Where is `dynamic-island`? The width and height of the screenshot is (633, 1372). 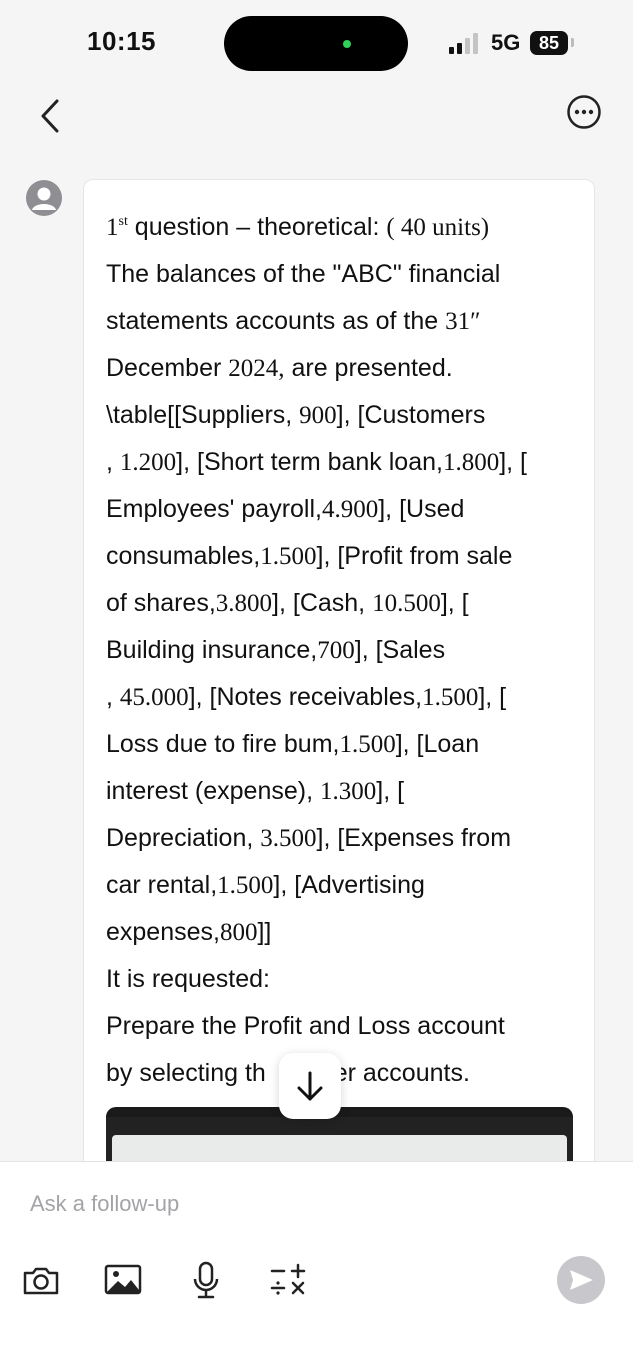
dynamic-island is located at coordinates (316, 43).